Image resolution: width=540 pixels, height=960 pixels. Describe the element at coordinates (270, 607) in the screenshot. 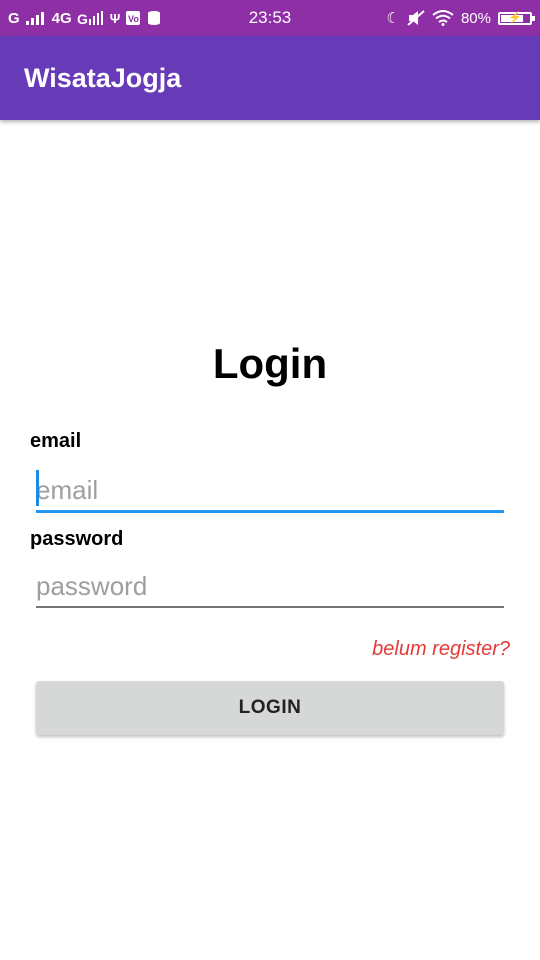

I see `password-underline` at that location.